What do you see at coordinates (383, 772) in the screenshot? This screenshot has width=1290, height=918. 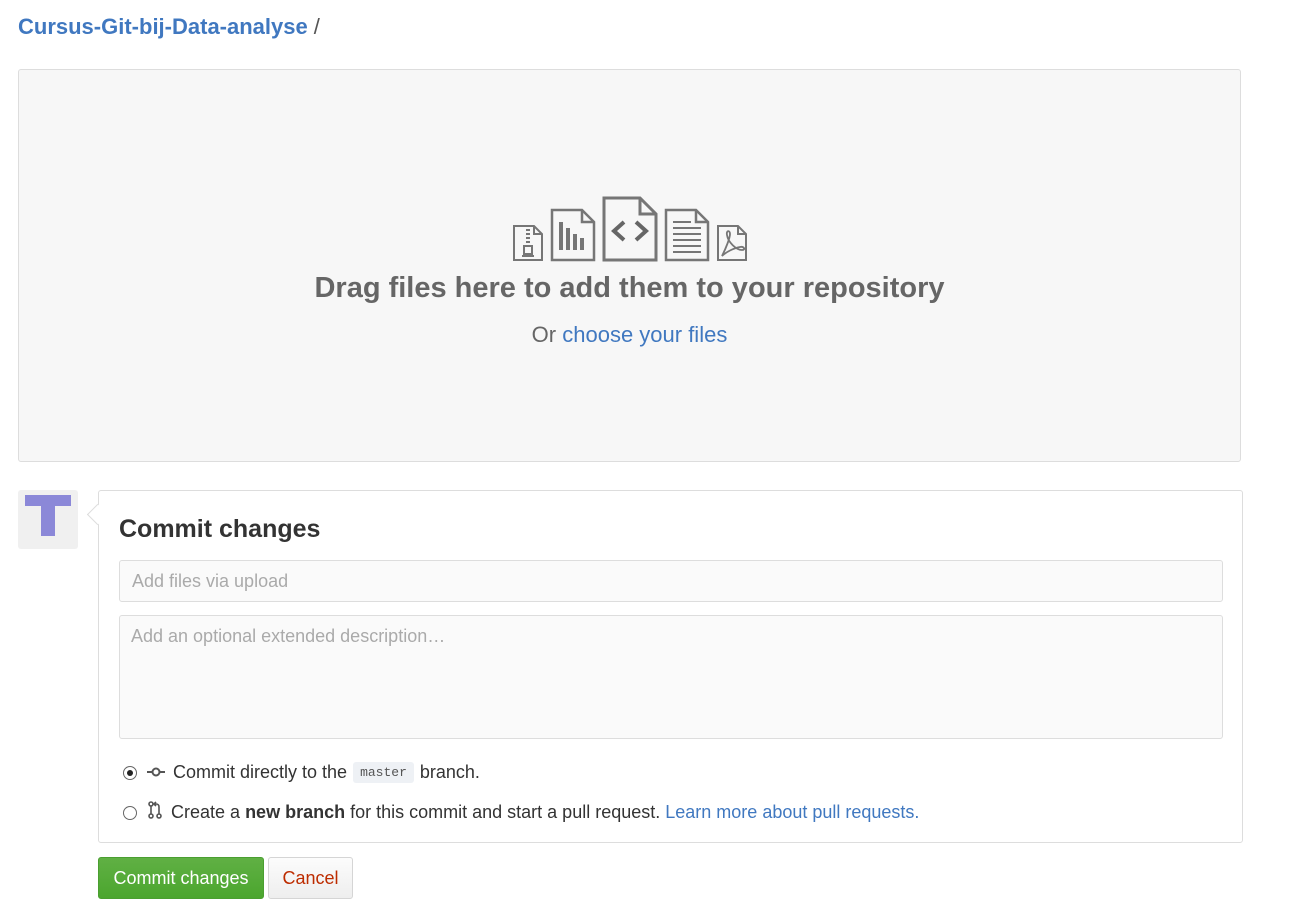 I see `branch-name: master` at bounding box center [383, 772].